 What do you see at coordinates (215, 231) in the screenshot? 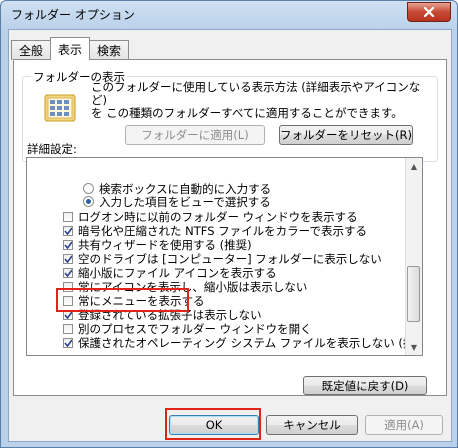
I see `list-item: 暗号化や圧縮された NTFS ファイルをカラーで表示する` at bounding box center [215, 231].